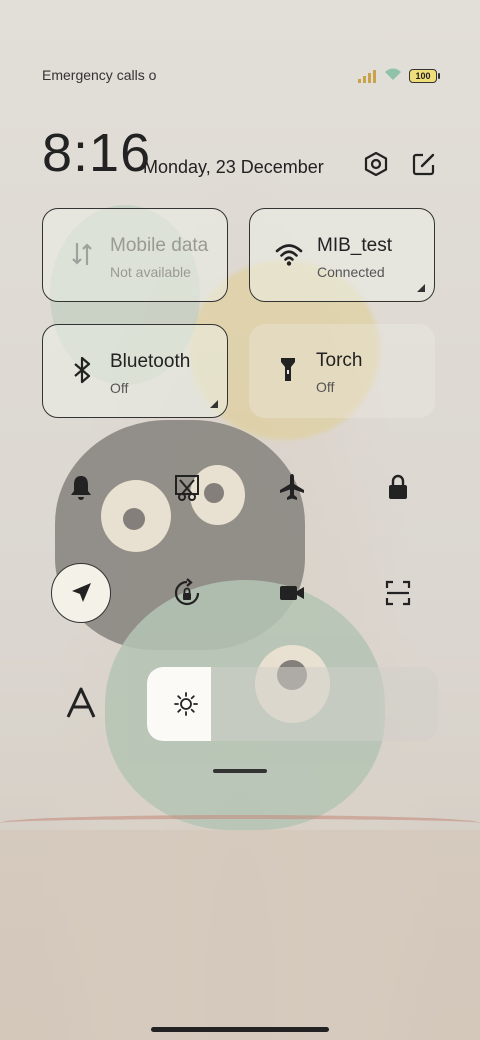  I want to click on scan-frame-icon, so click(398, 593).